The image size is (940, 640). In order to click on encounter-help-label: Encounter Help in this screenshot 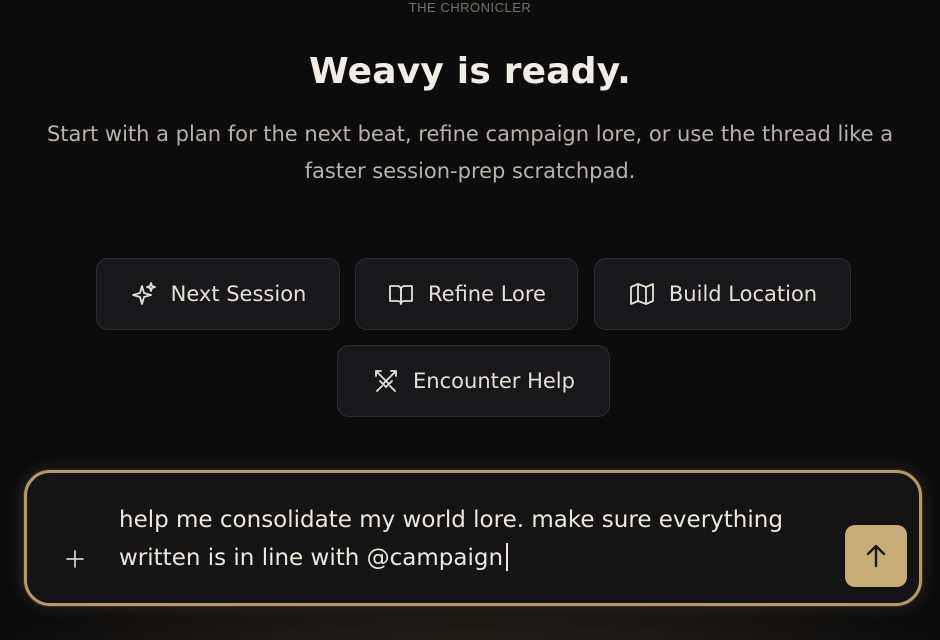, I will do `click(494, 381)`.